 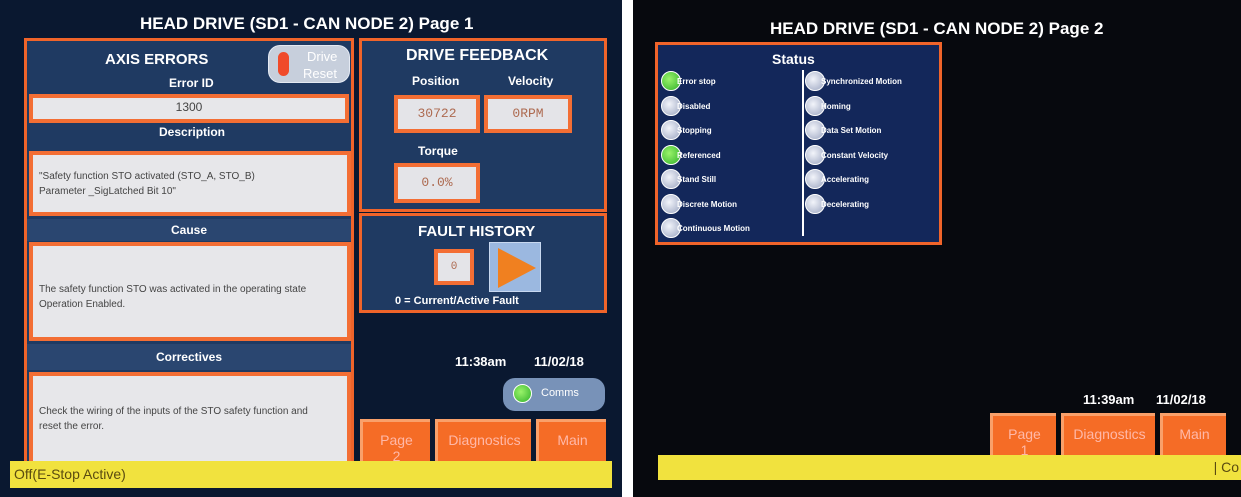 I want to click on discrete-motion-label: Discrete Motion, so click(x=707, y=204).